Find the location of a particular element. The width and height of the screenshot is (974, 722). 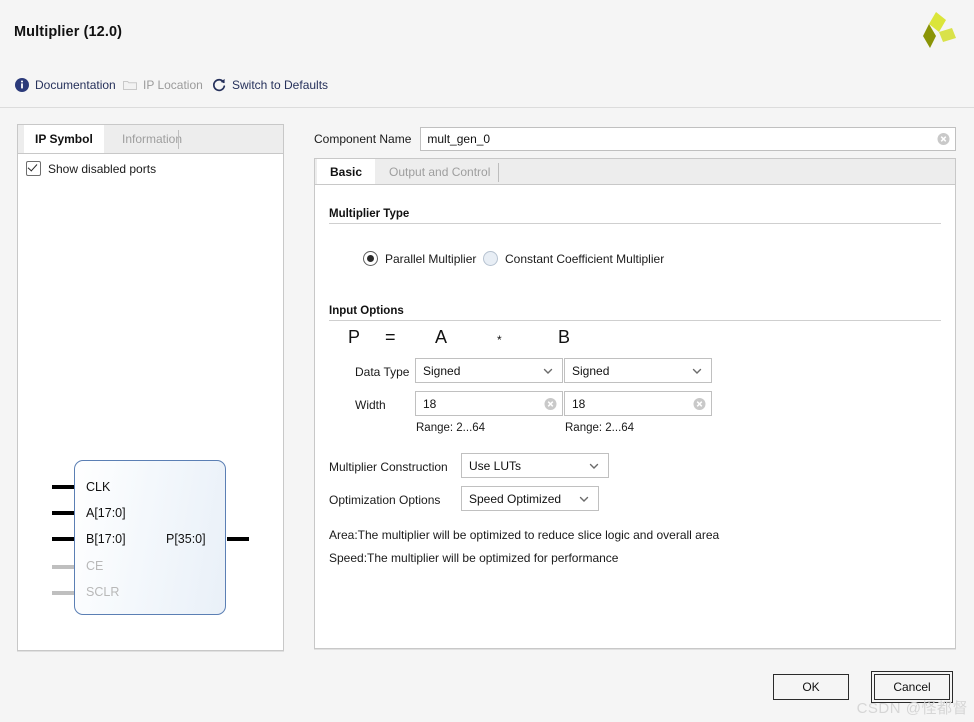

radio-selected-icon is located at coordinates (370, 258).